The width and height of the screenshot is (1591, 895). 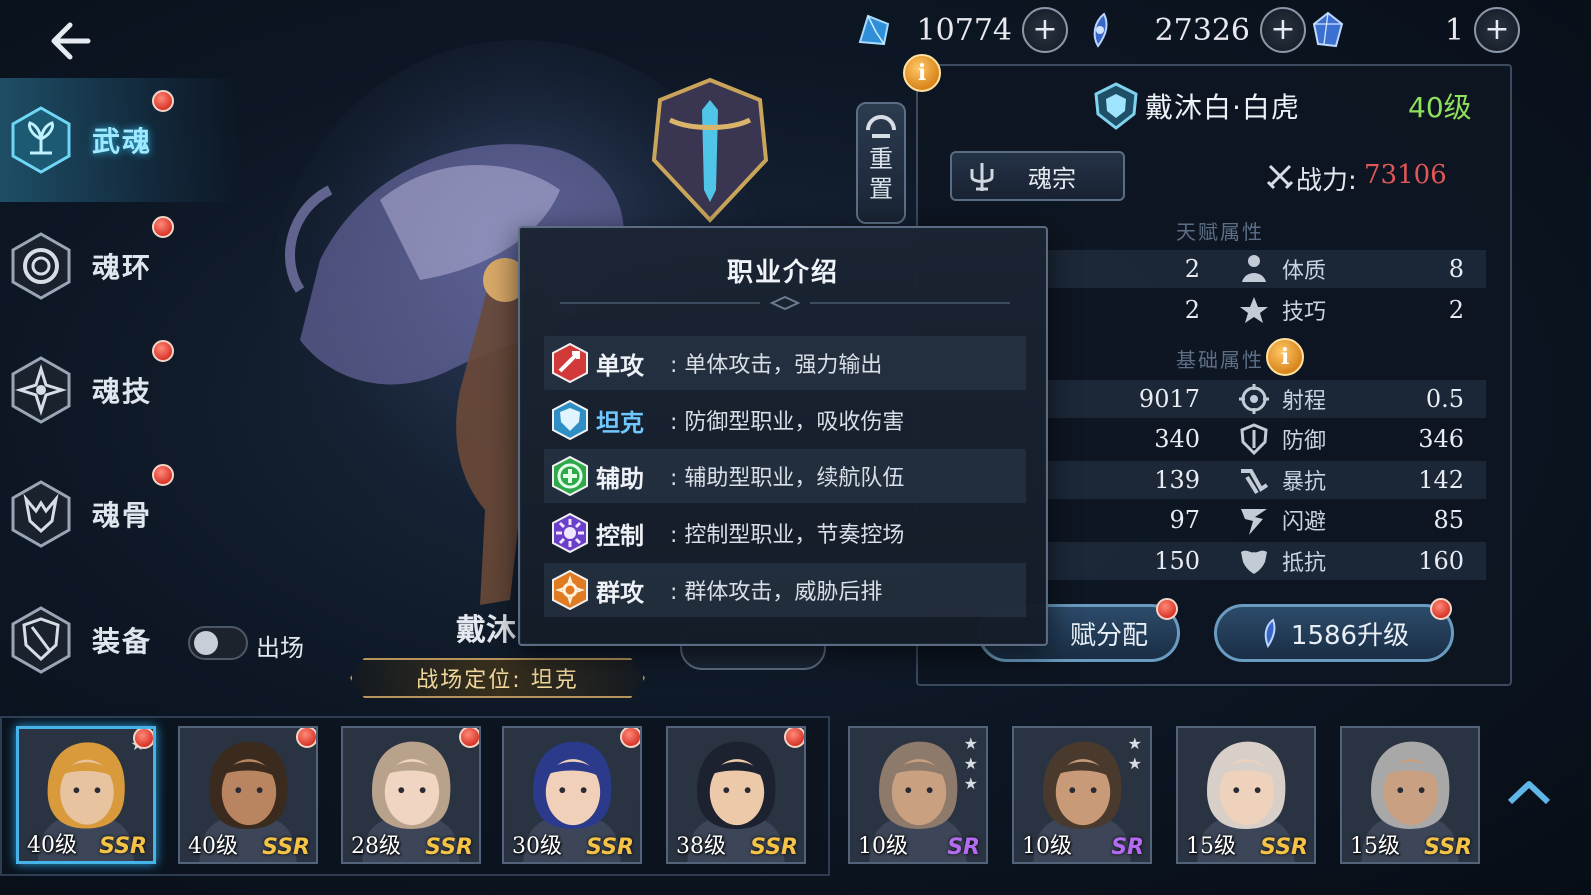 What do you see at coordinates (785, 420) in the screenshot?
I see `role-row: 坦克: 防御型职业，吸收伤害` at bounding box center [785, 420].